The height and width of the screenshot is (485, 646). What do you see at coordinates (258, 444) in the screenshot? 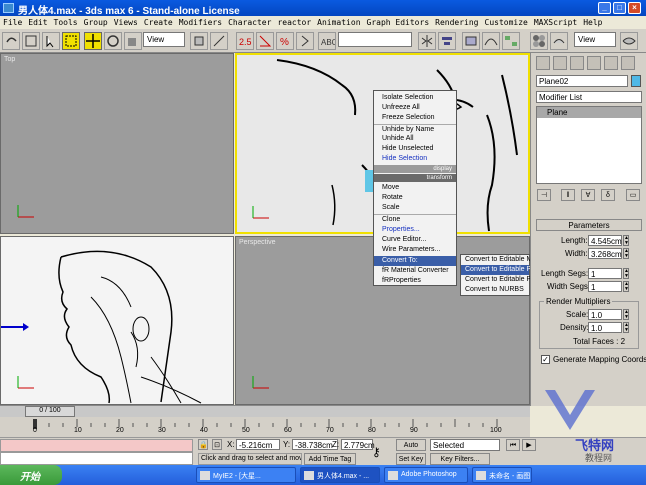
I see `x-coord-field: -5.216cm` at bounding box center [258, 444].